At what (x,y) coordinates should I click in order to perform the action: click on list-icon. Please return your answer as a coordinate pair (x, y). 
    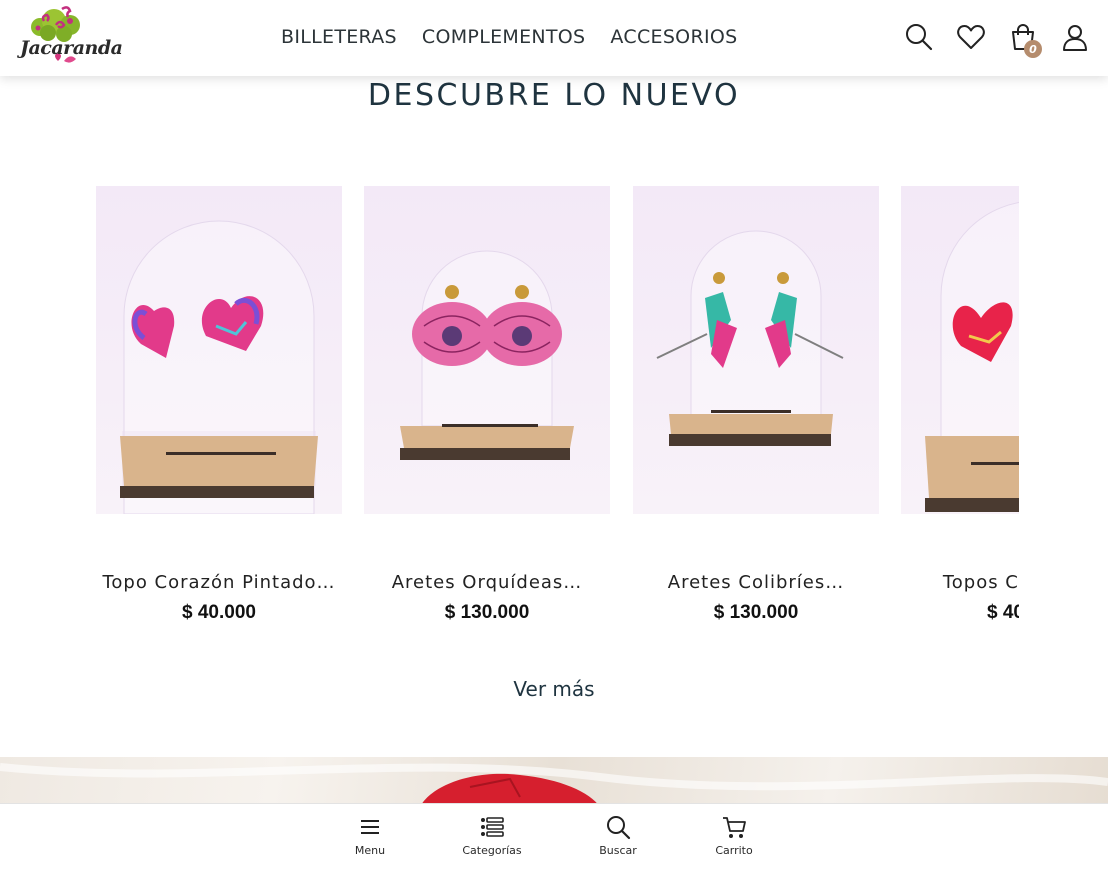
    Looking at the image, I should click on (492, 827).